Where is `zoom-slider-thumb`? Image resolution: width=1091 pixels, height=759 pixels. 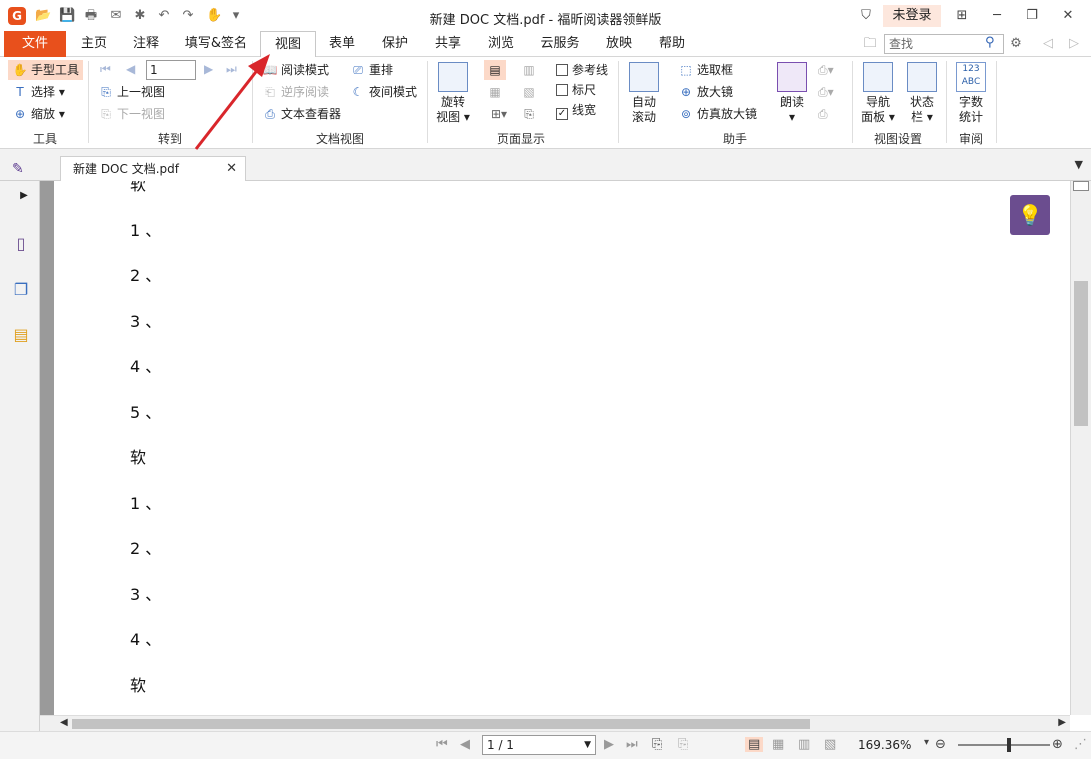
zoom-slider-thumb is located at coordinates (1009, 745).